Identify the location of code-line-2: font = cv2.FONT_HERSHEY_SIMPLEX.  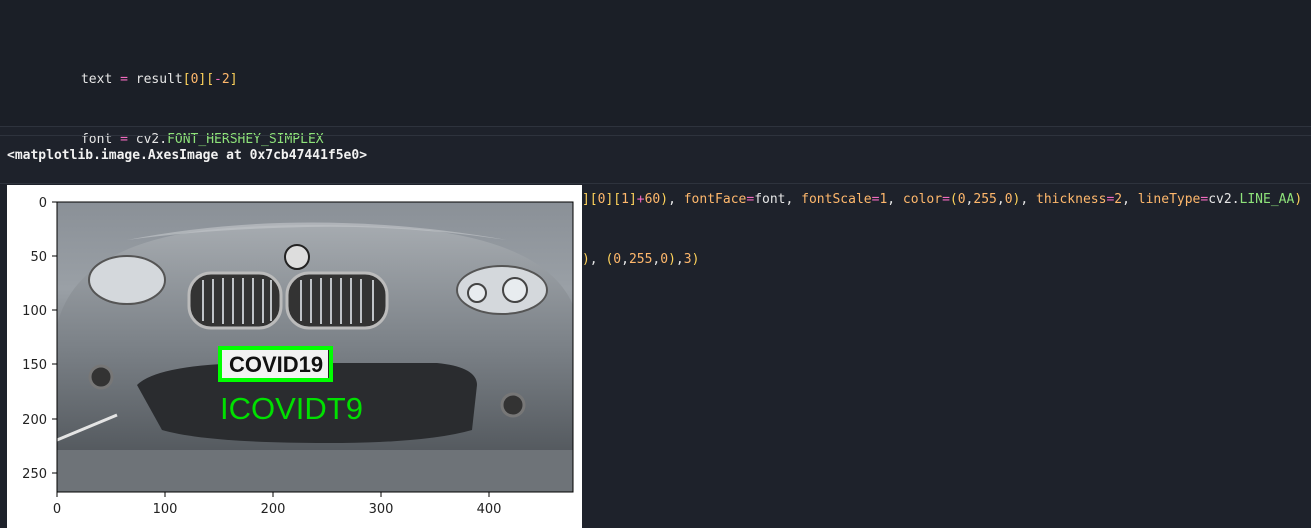
(202, 139).